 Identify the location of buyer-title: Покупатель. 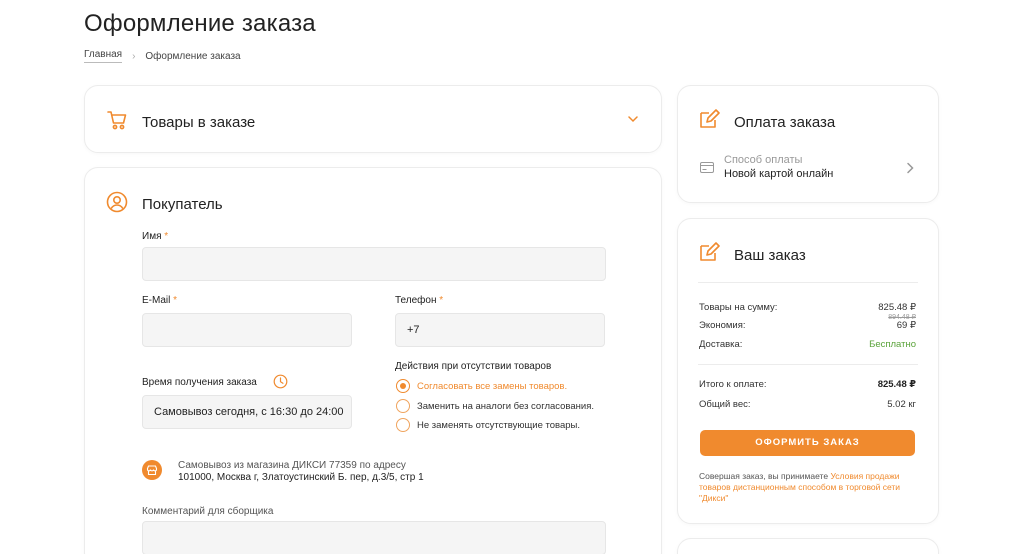
(182, 204).